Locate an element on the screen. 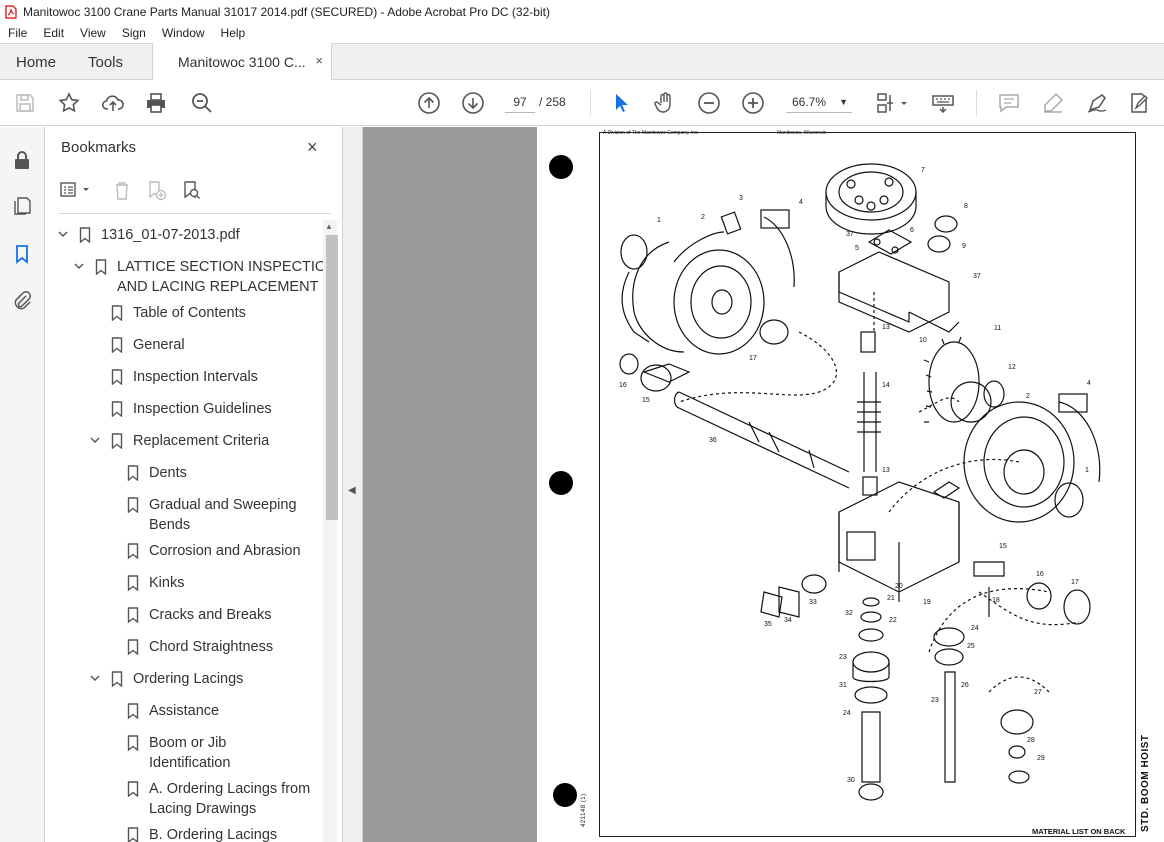 The image size is (1164, 842). close-icon: × is located at coordinates (312, 147).